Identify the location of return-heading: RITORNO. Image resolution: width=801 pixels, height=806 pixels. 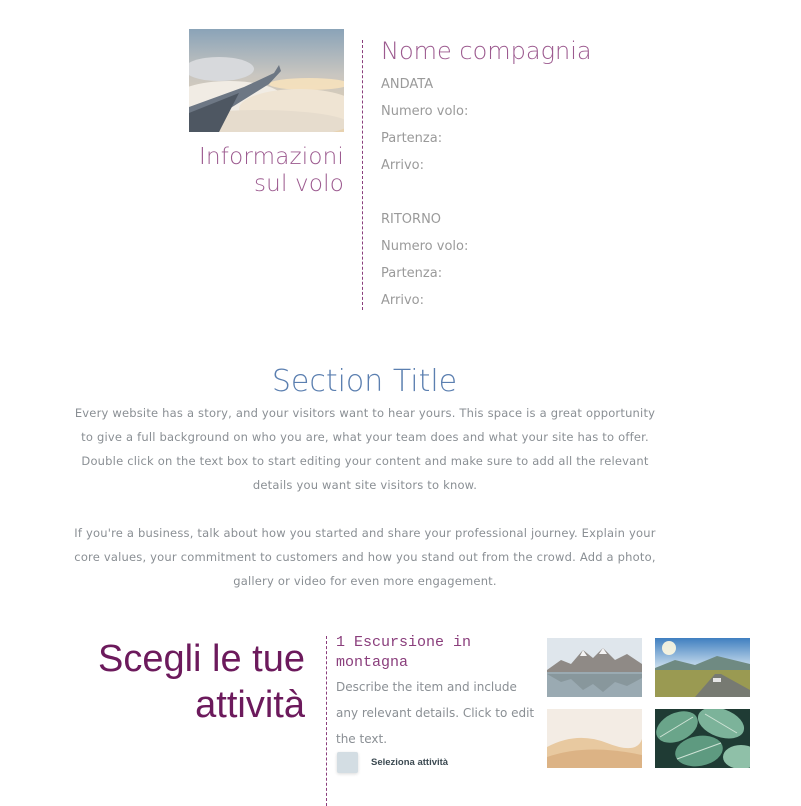
(411, 219).